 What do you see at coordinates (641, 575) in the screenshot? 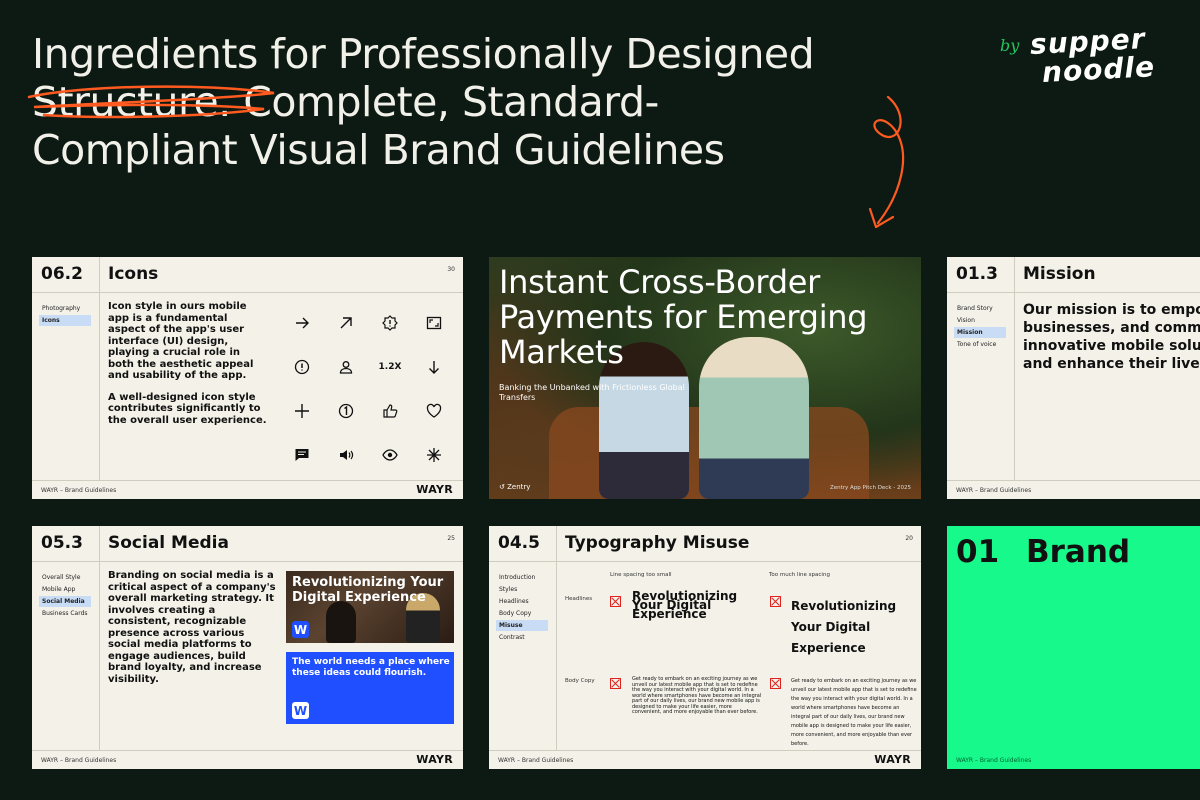
I see `column-label: Line spacing too small` at bounding box center [641, 575].